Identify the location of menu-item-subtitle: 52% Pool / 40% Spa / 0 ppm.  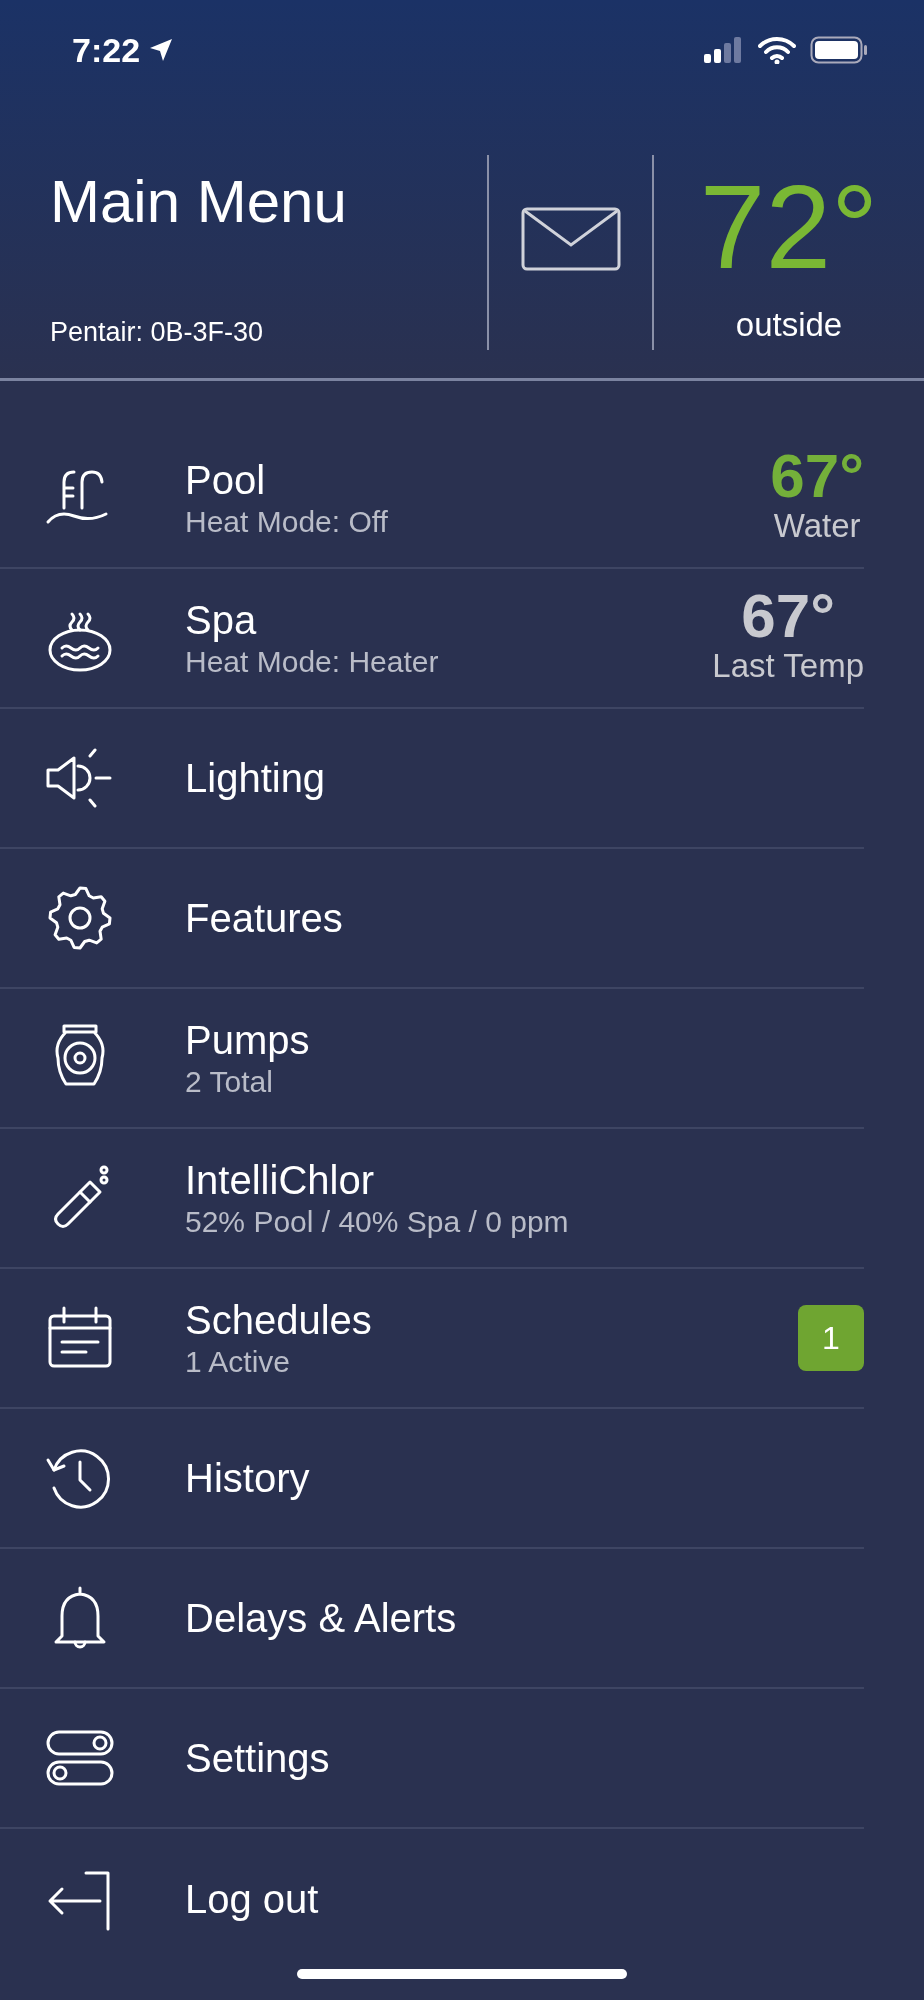
(377, 1221).